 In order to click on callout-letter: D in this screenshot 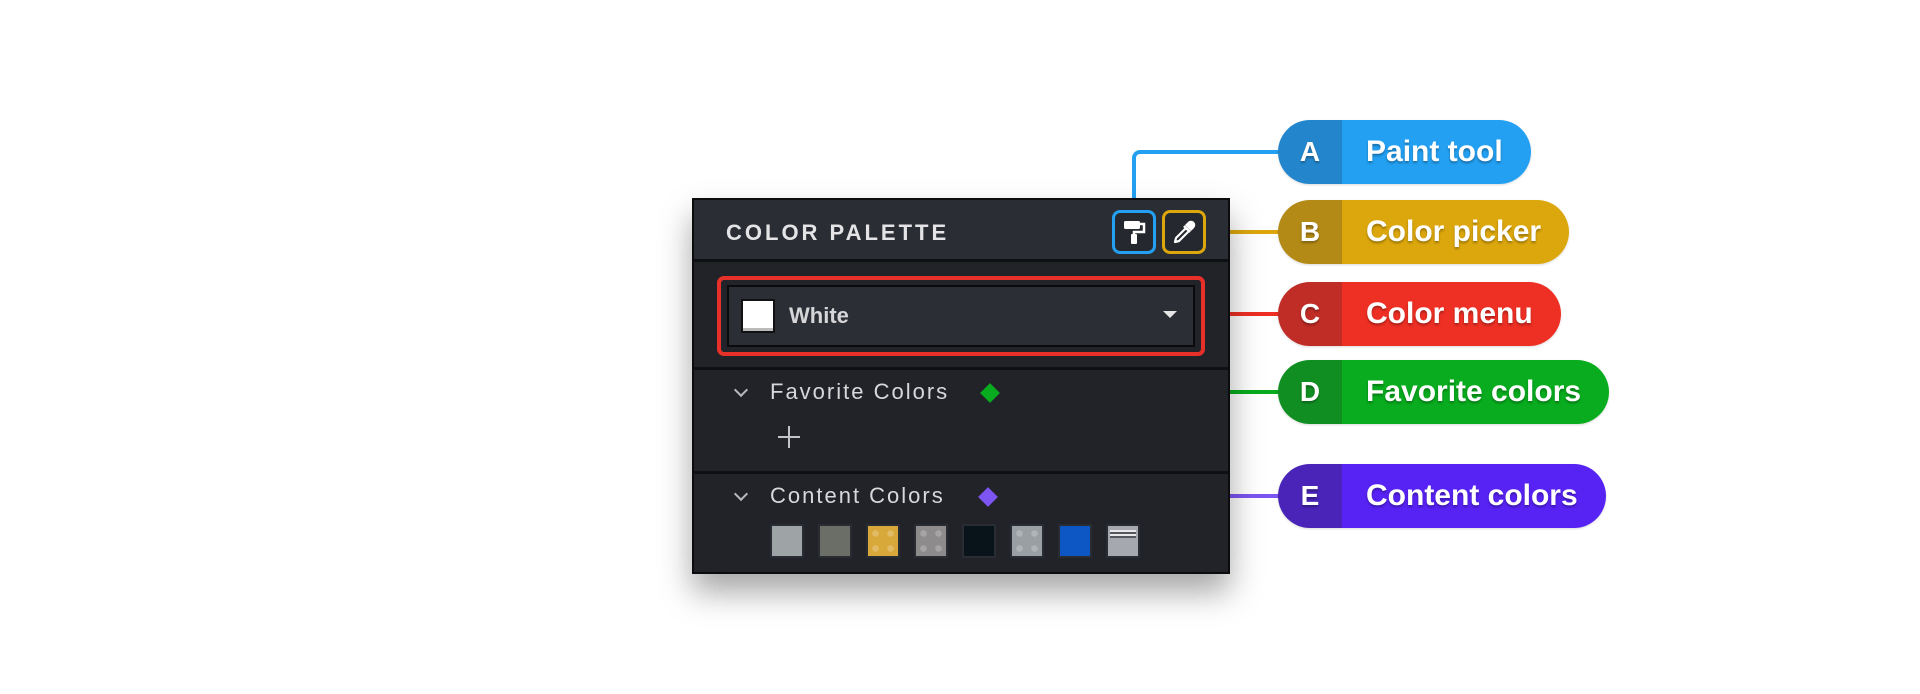, I will do `click(1310, 392)`.